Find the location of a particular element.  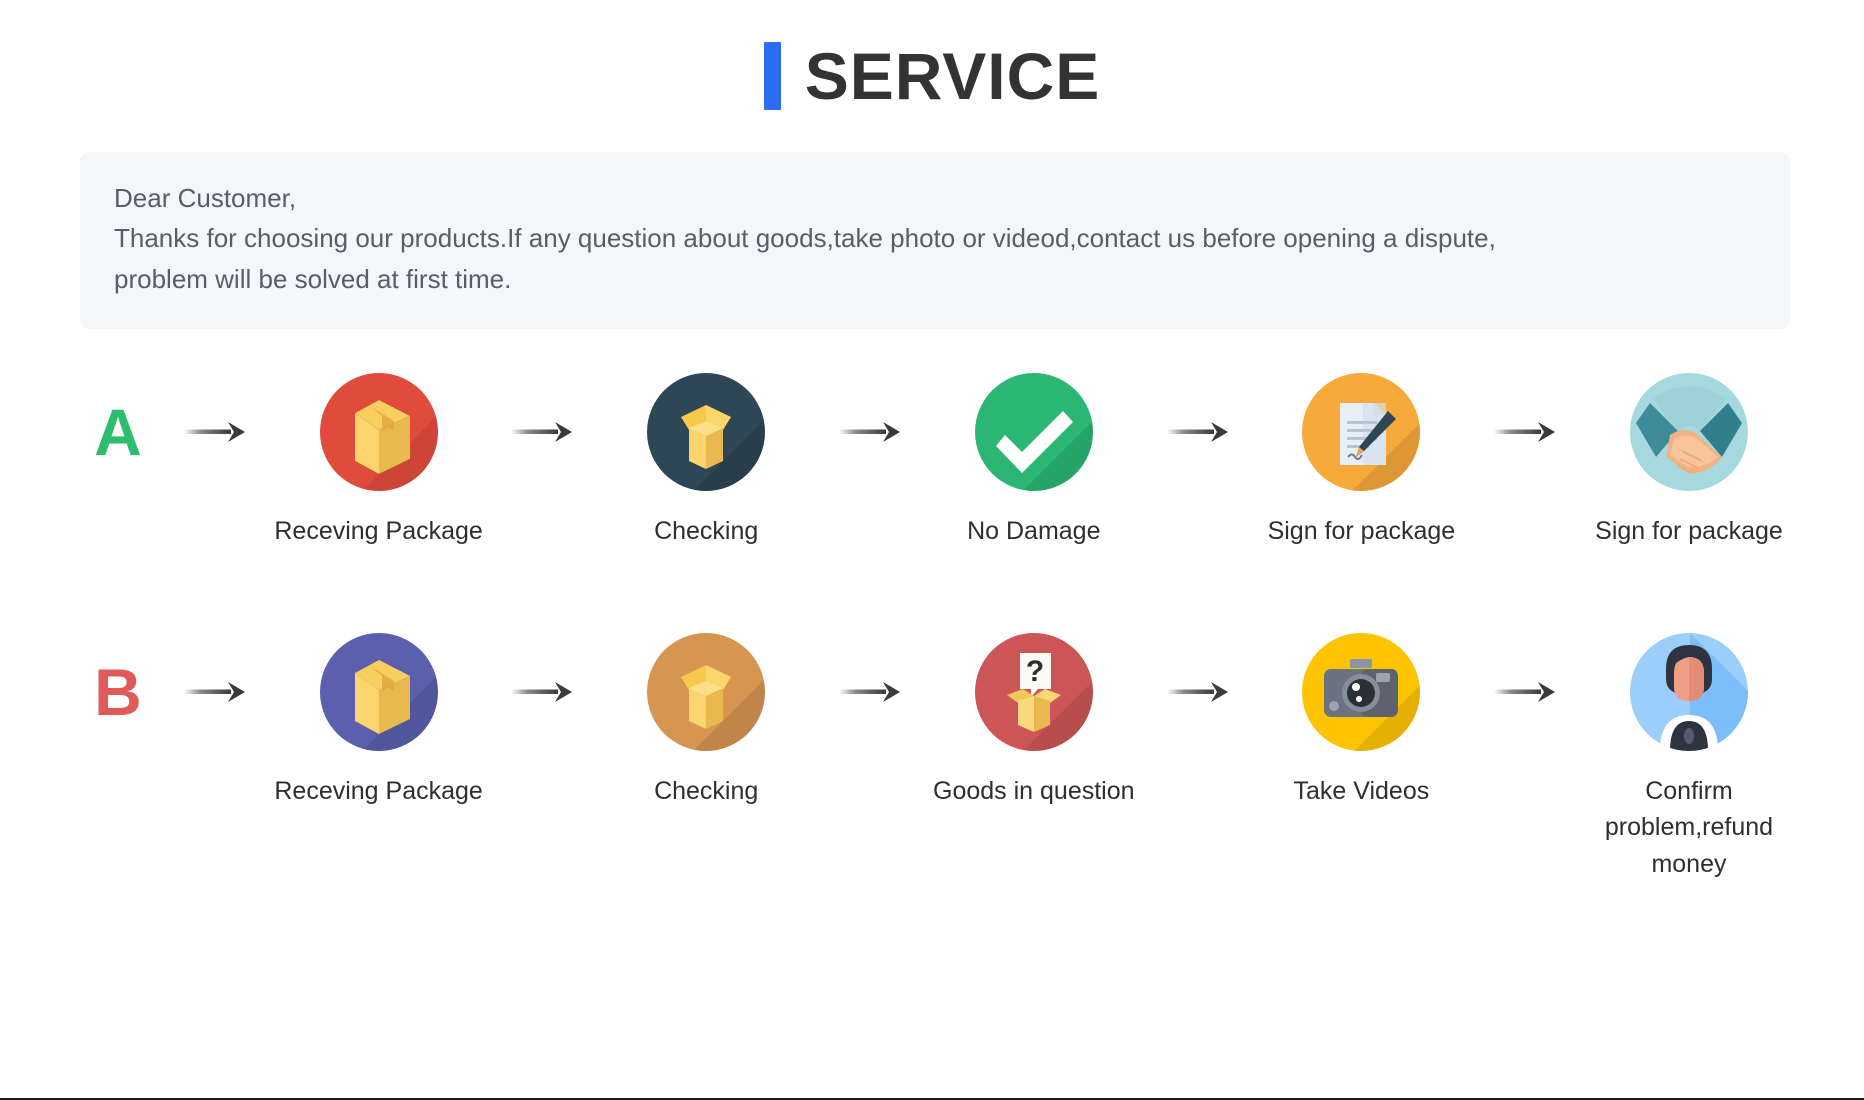

flow-step-label: Goods in question is located at coordinates (1034, 791).